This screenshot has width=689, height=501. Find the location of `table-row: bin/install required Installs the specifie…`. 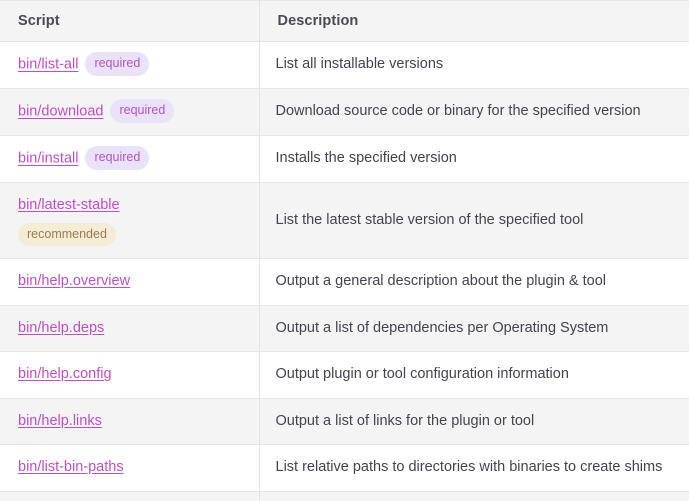

table-row: bin/install required Installs the specifie… is located at coordinates (344, 159).